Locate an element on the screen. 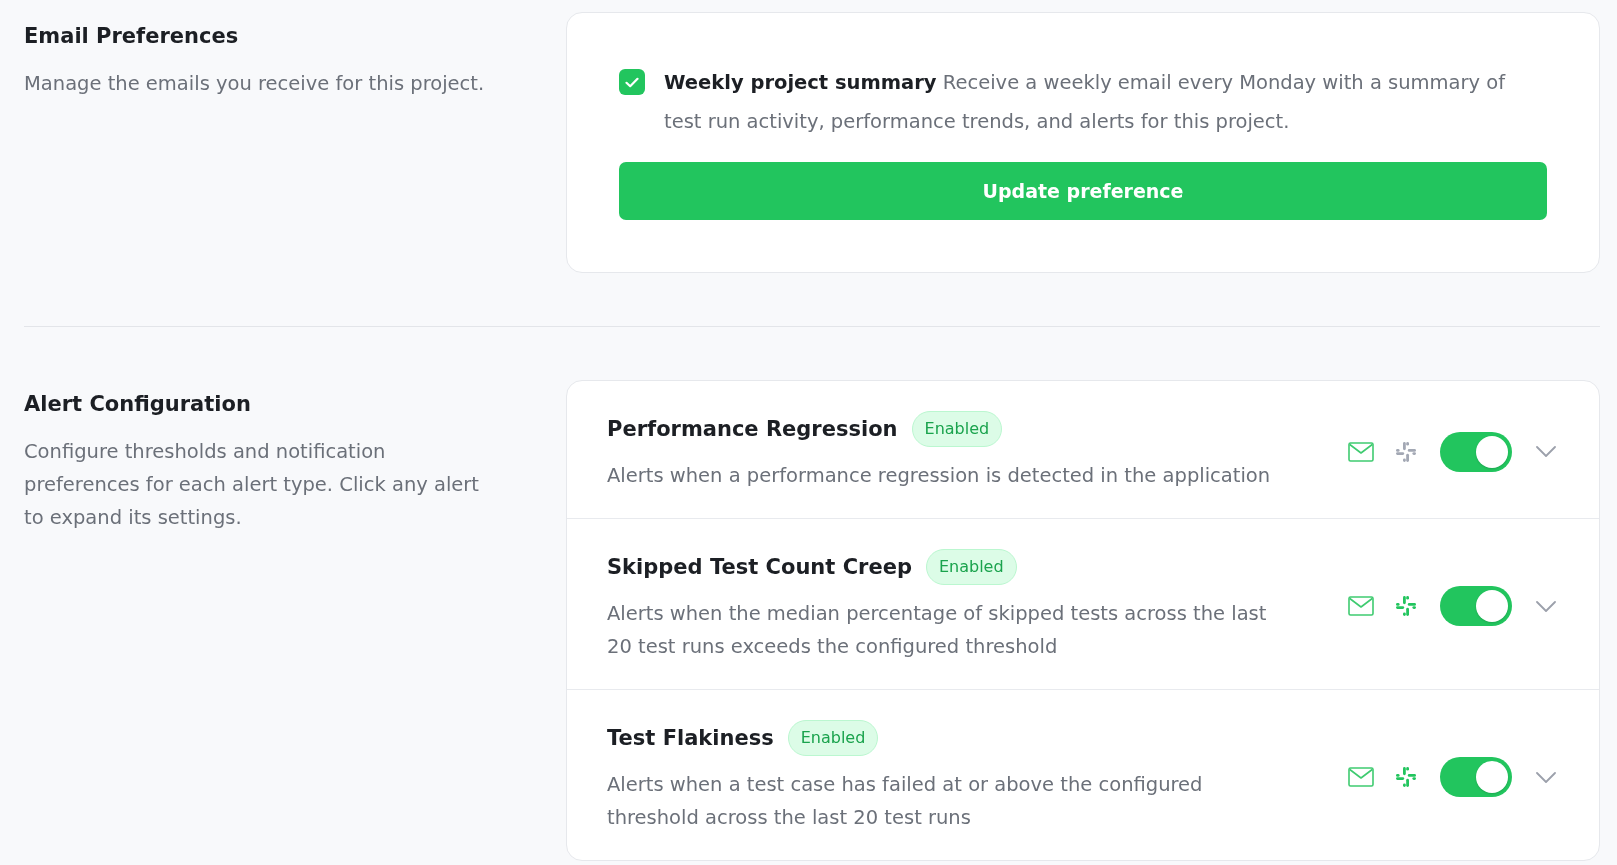  section-description: Configure thresholds and notification preferences for each alert type. Click any alert to expand its settings. is located at coordinates (252, 485).